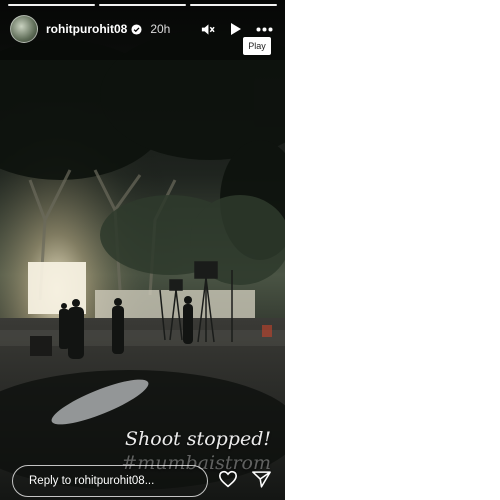  What do you see at coordinates (136, 29) in the screenshot?
I see `verified-badge-icon` at bounding box center [136, 29].